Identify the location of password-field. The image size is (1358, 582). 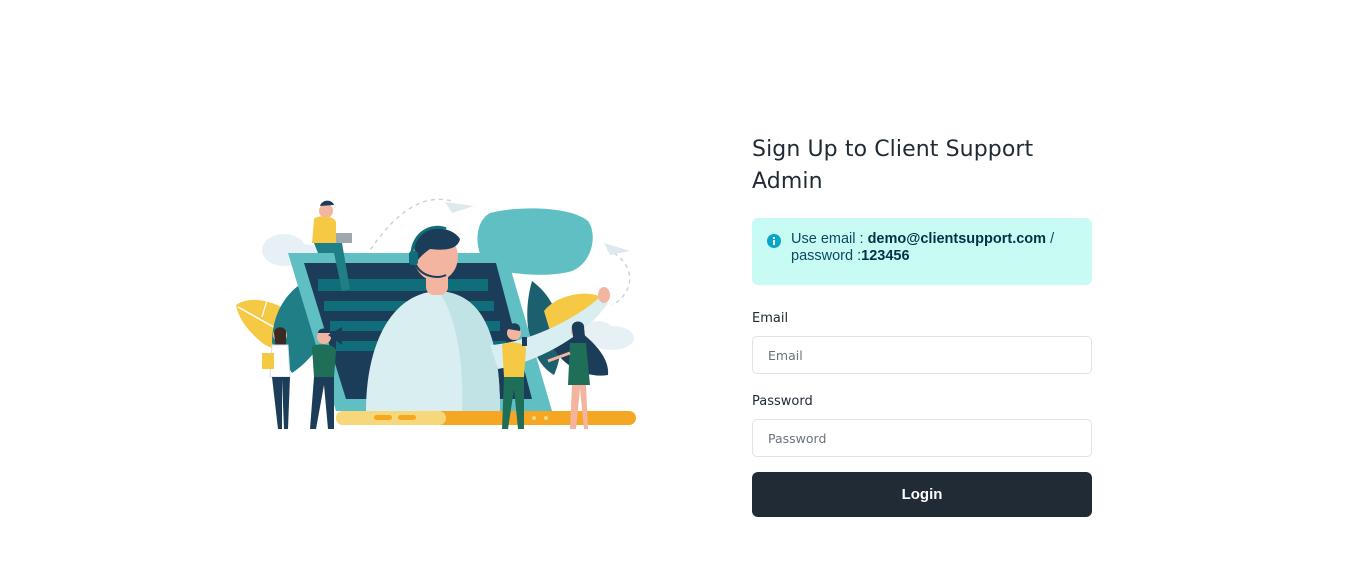
(922, 438).